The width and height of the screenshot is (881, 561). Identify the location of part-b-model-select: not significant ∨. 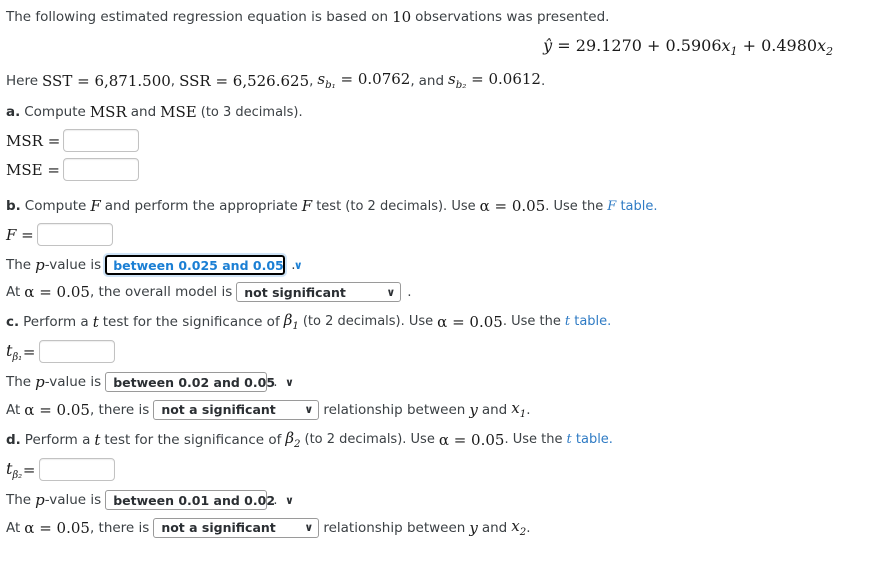
(319, 292).